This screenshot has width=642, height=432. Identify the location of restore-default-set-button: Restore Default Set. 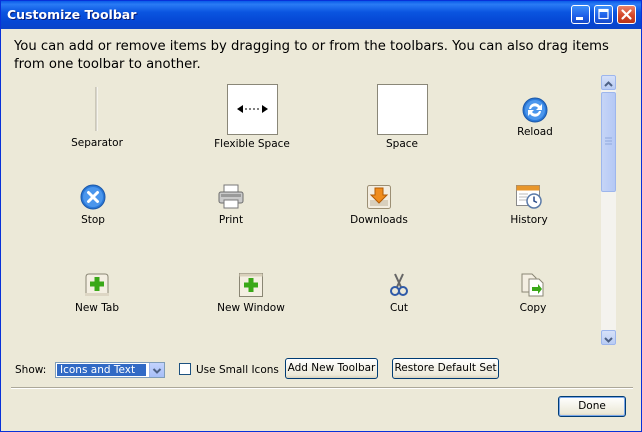
(445, 368).